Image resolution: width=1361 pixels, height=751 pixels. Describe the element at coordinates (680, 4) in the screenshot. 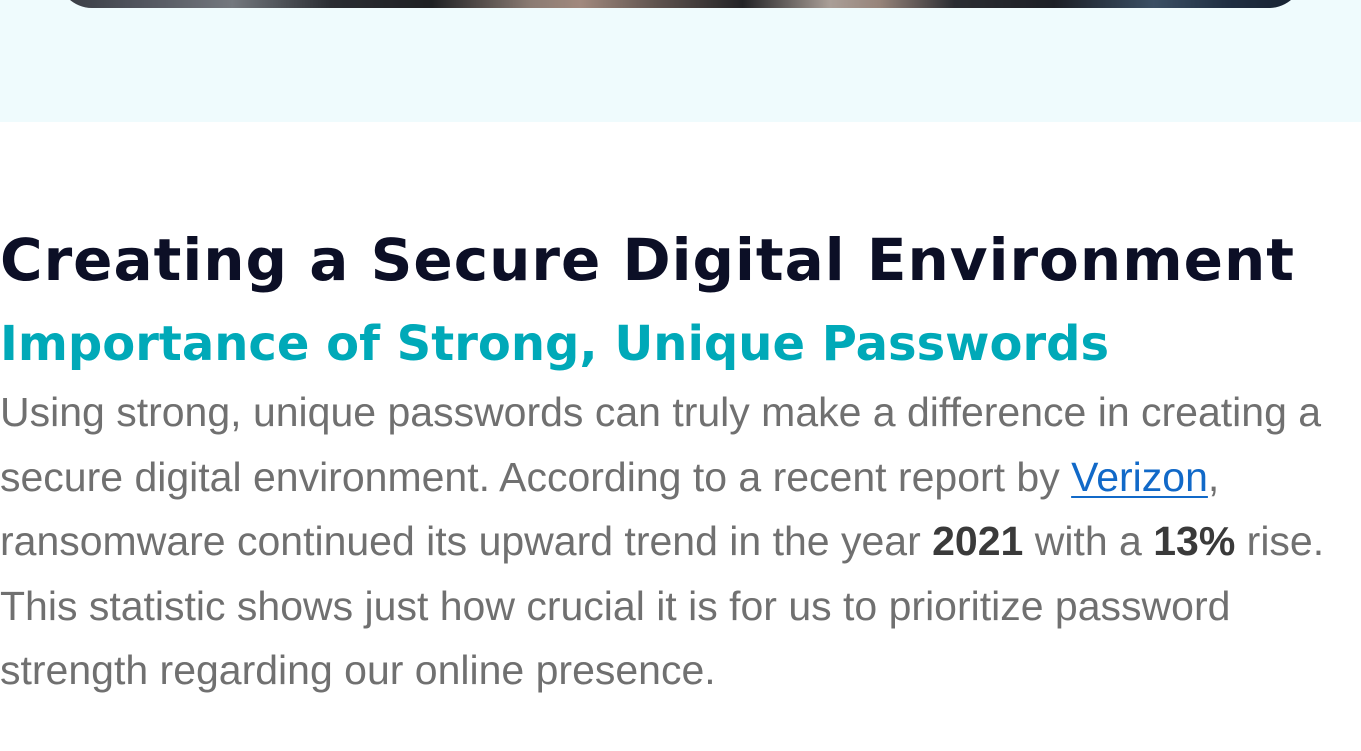

I see `hero-image` at that location.